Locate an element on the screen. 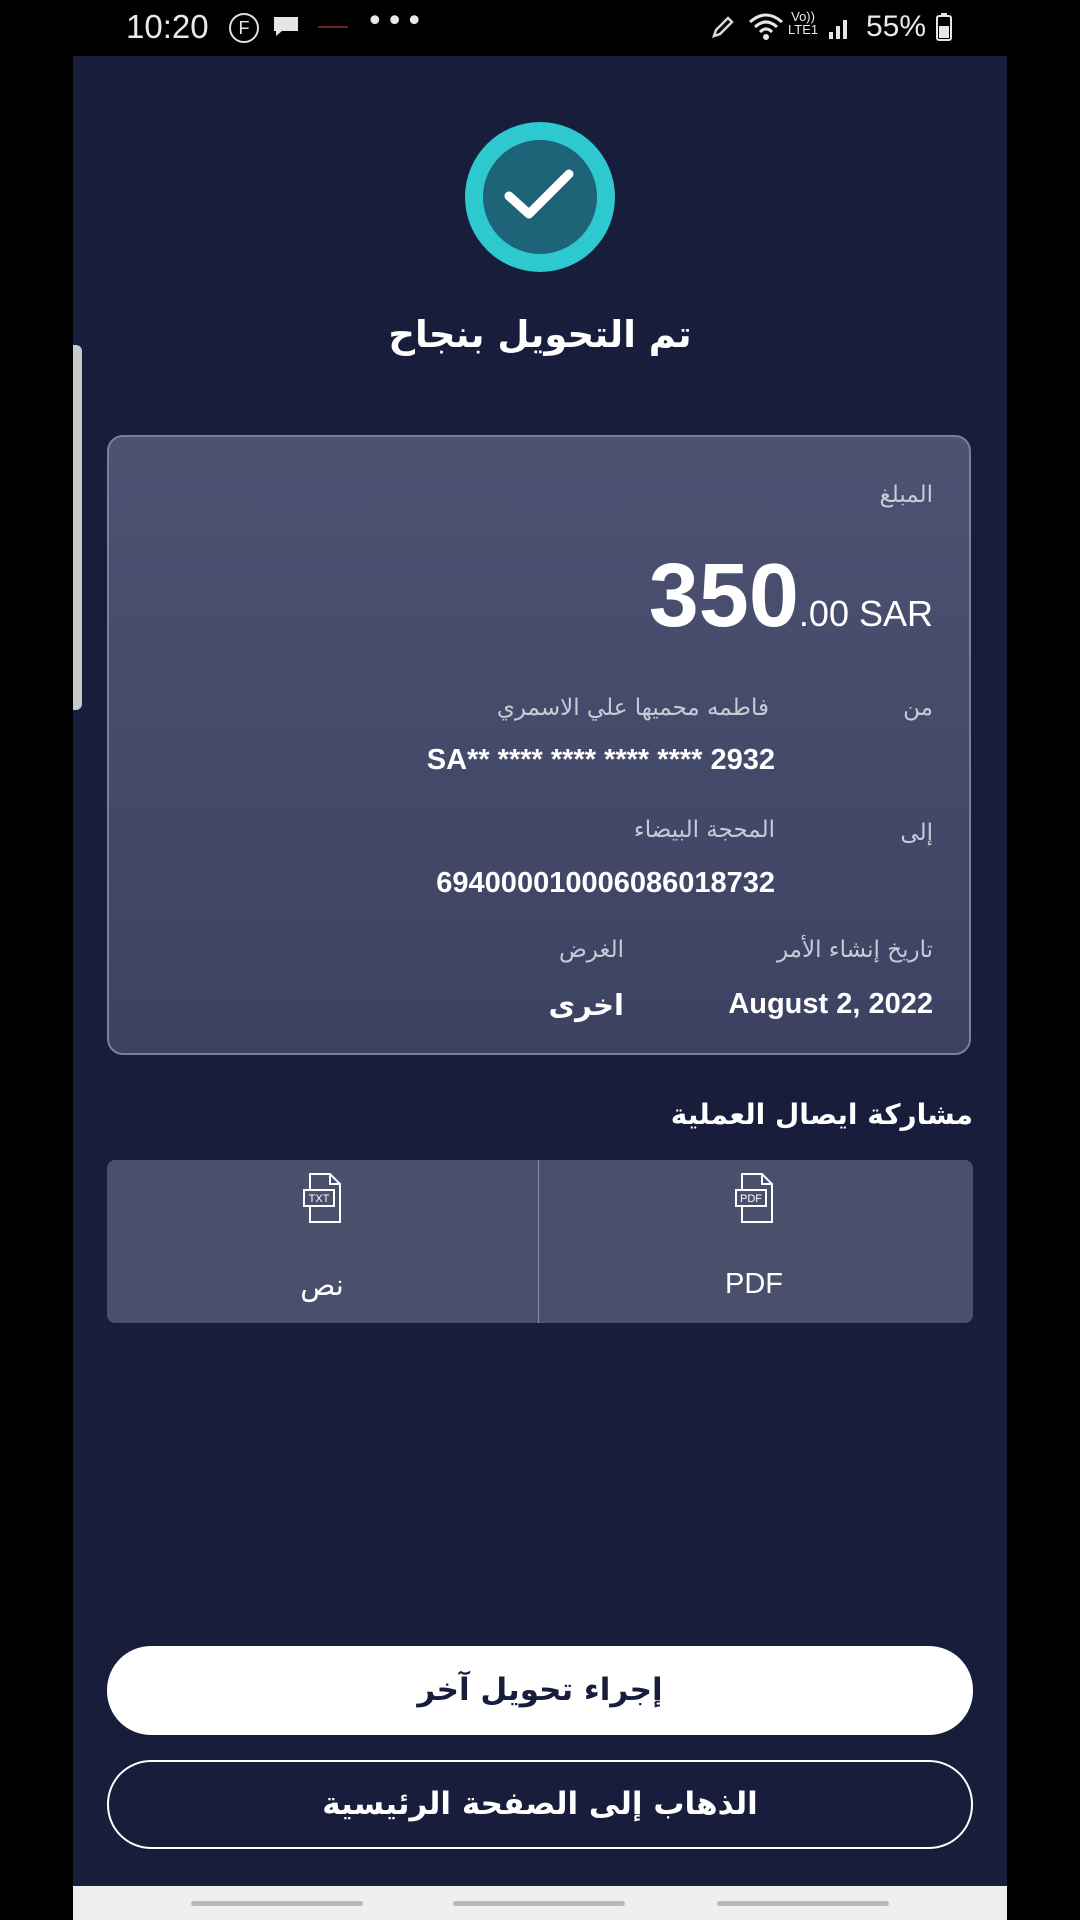 This screenshot has width=1080, height=1920. battery-percent: 55% is located at coordinates (896, 26).